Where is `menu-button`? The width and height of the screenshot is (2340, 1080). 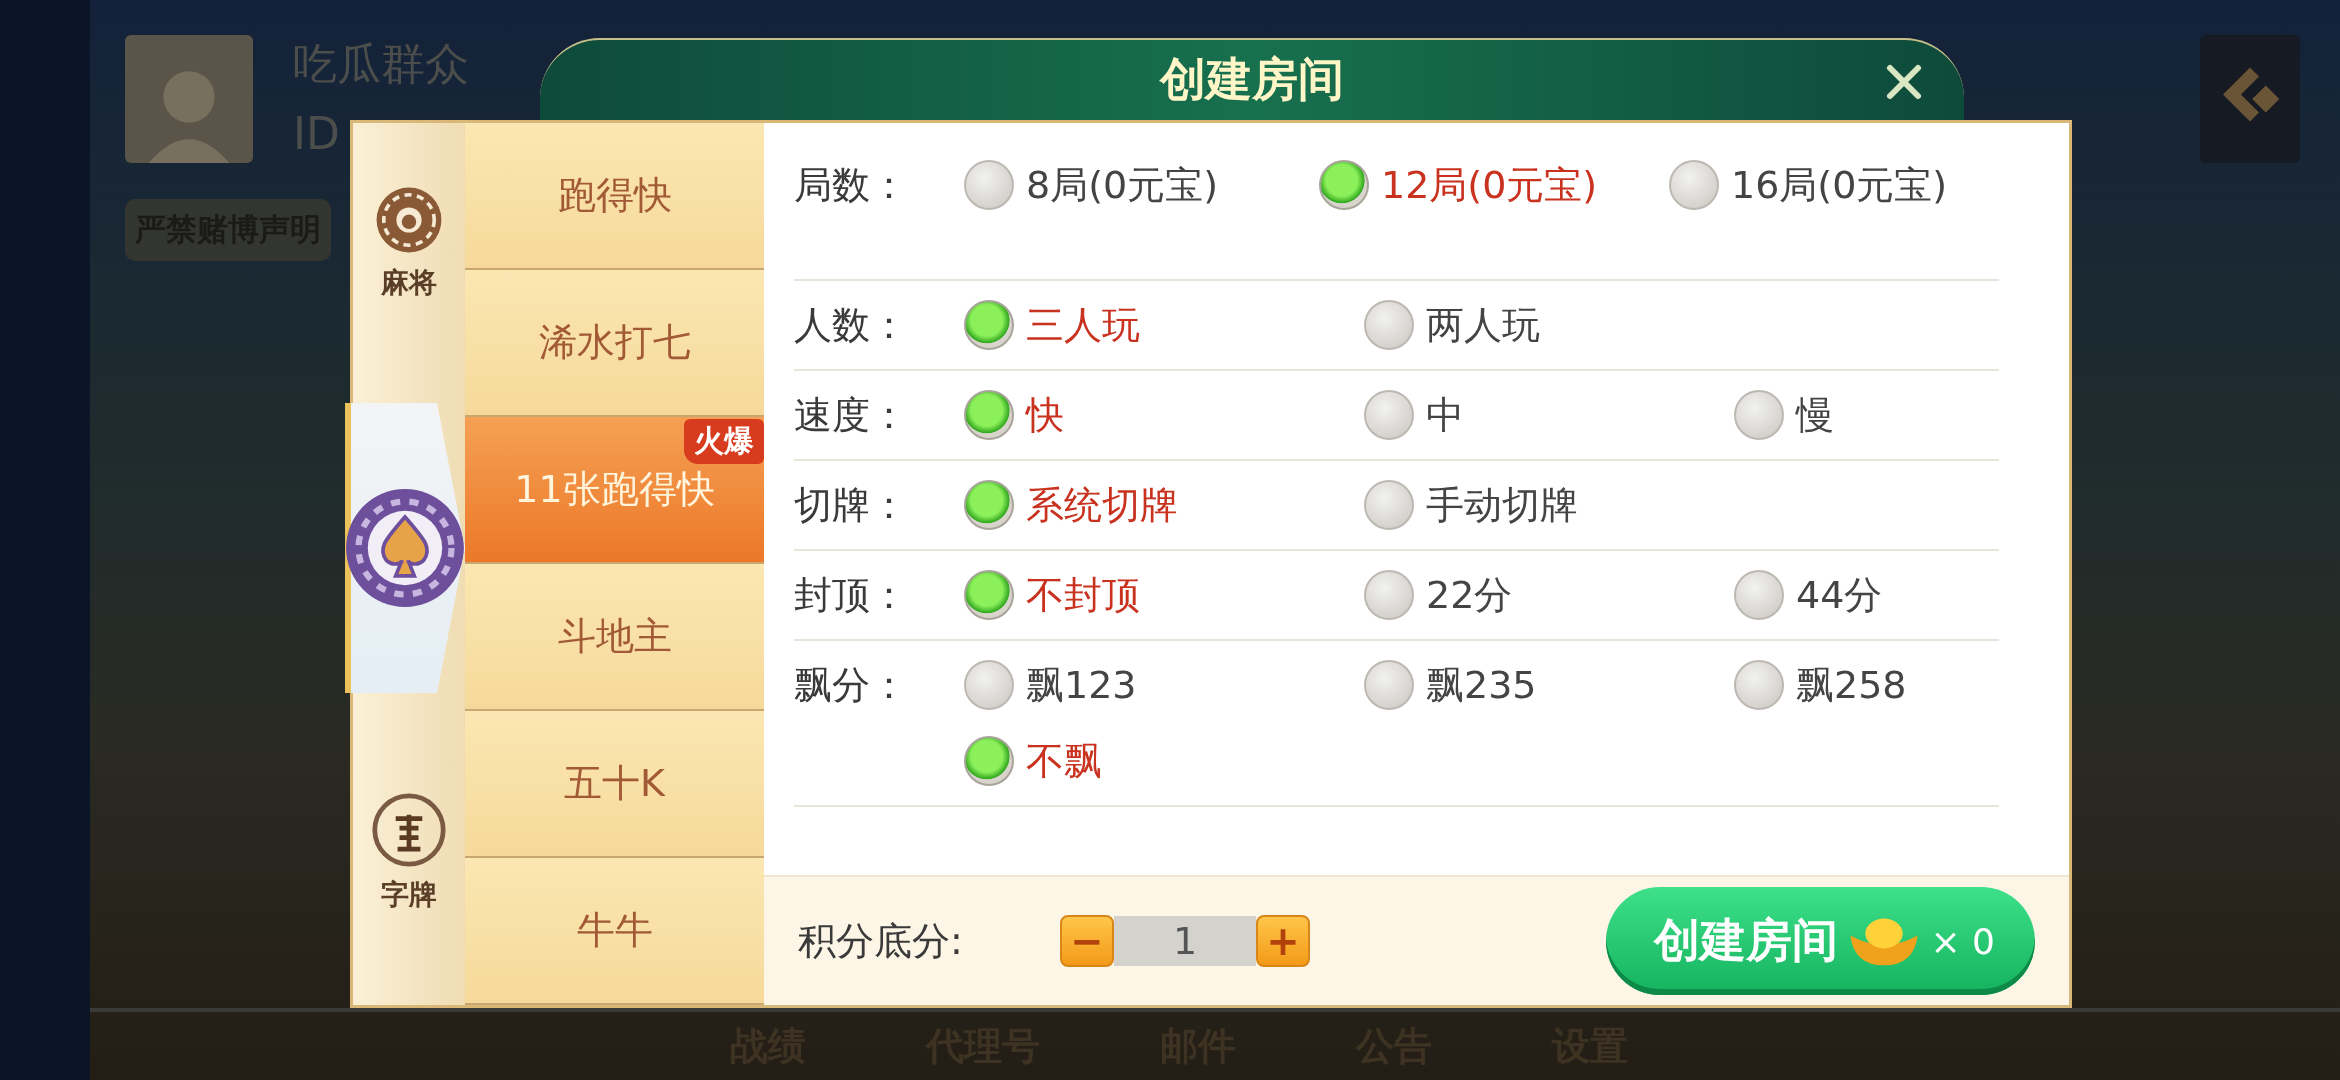
menu-button is located at coordinates (2250, 99).